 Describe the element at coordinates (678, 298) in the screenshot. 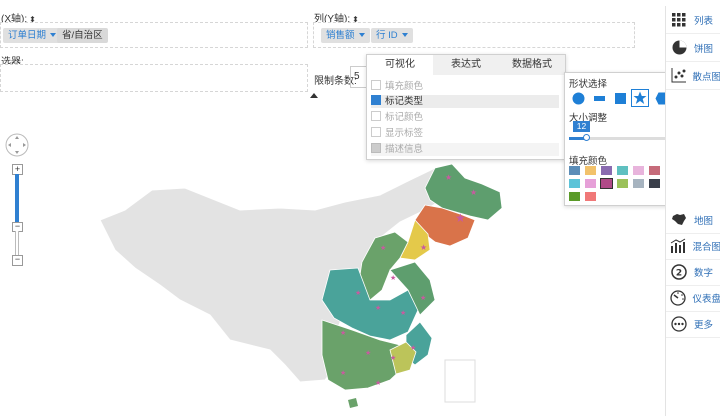

I see `gauge-icon` at that location.